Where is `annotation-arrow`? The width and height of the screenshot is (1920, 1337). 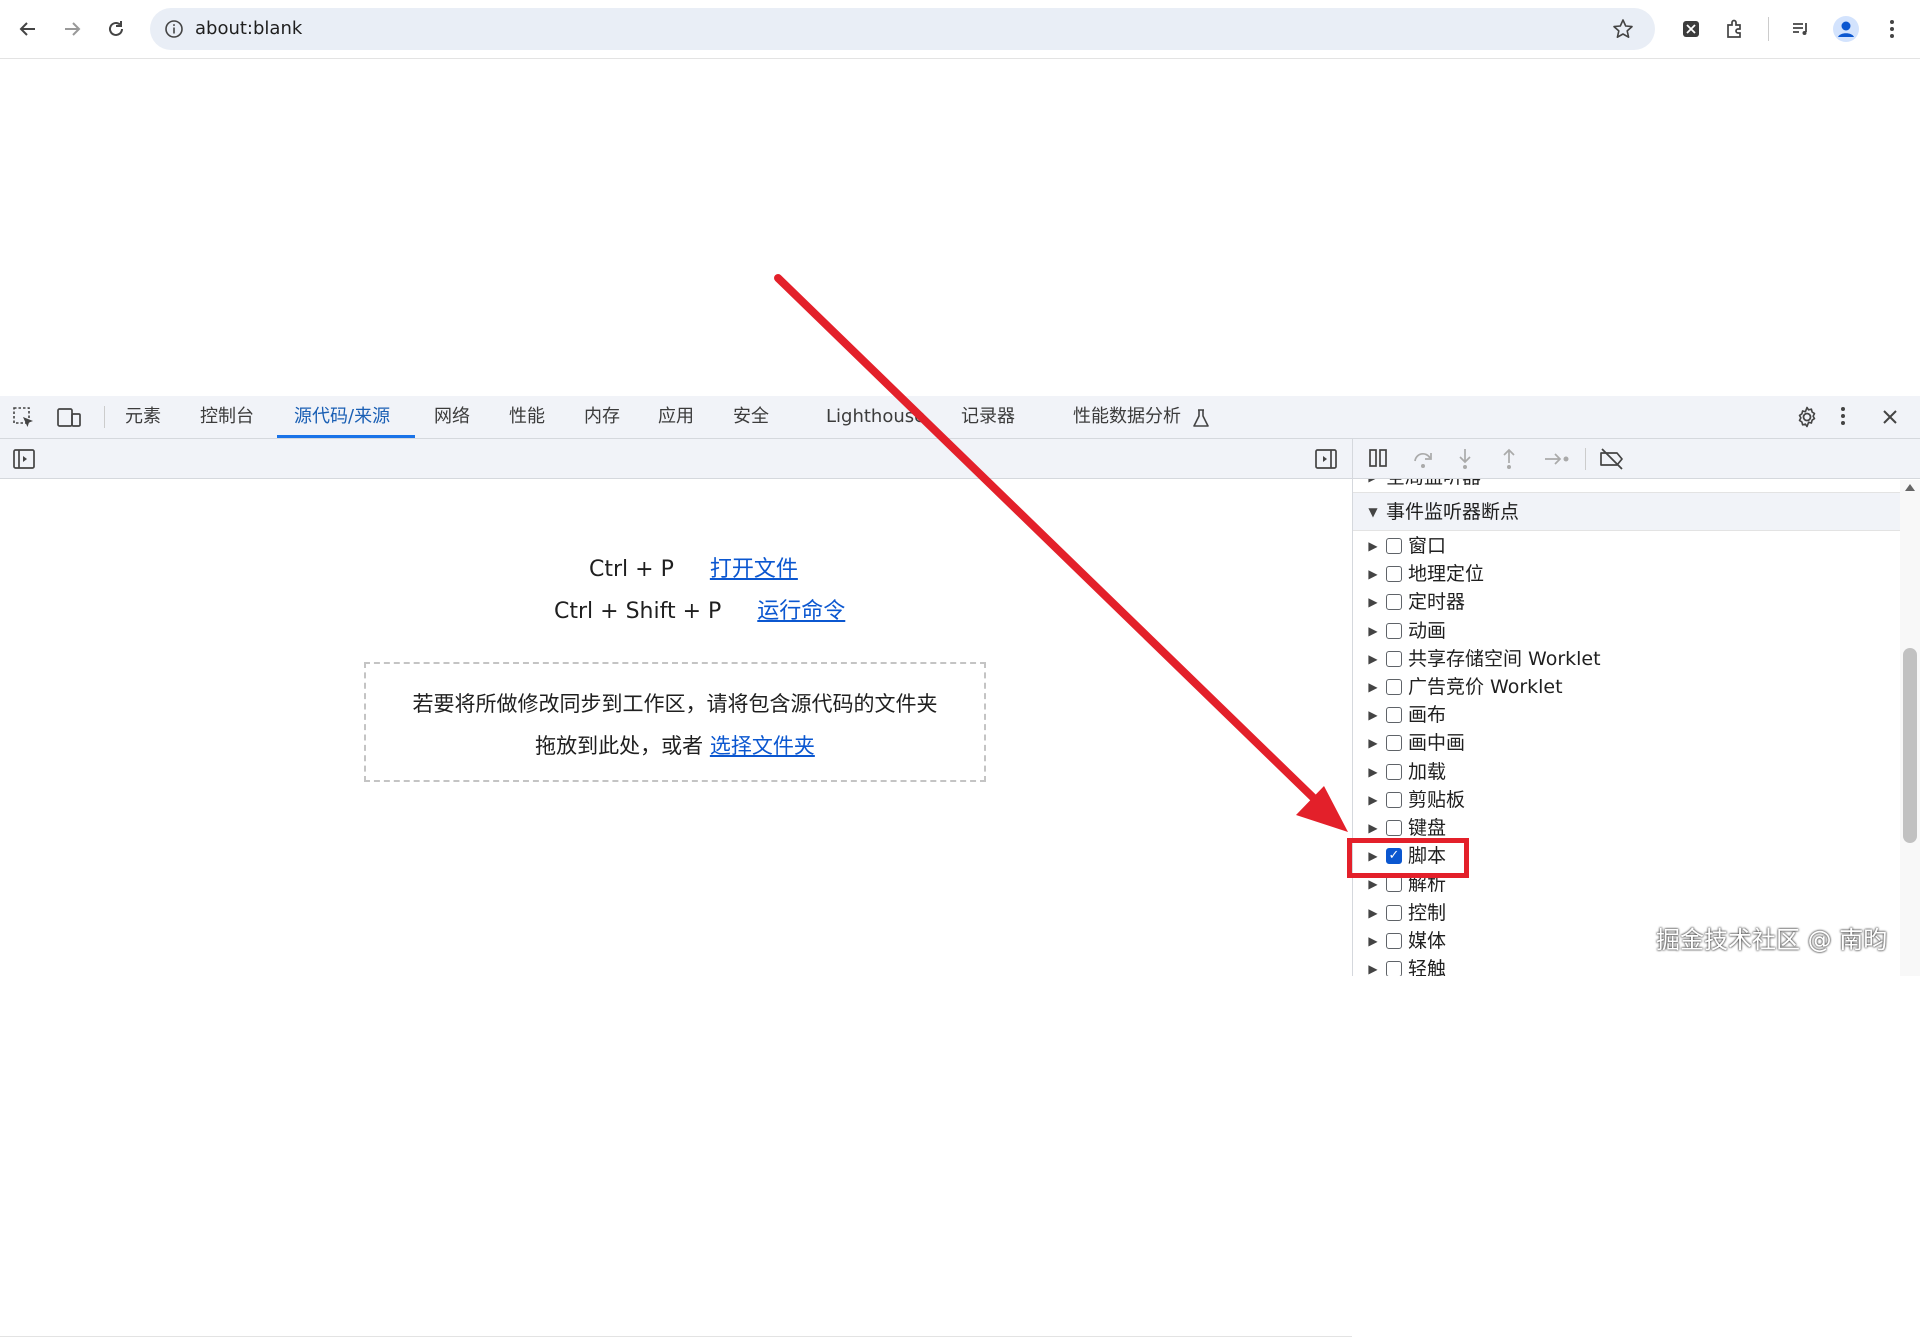
annotation-arrow is located at coordinates (1061, 553).